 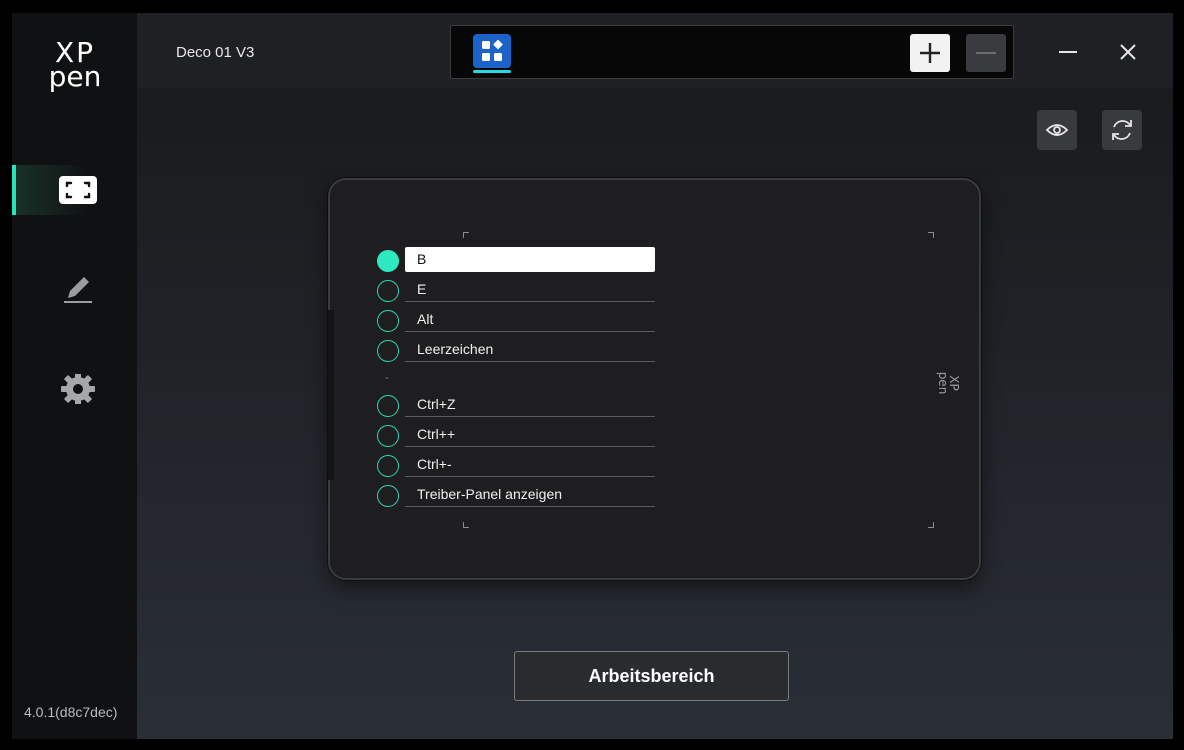 What do you see at coordinates (492, 51) in the screenshot?
I see `apps-grid-icon` at bounding box center [492, 51].